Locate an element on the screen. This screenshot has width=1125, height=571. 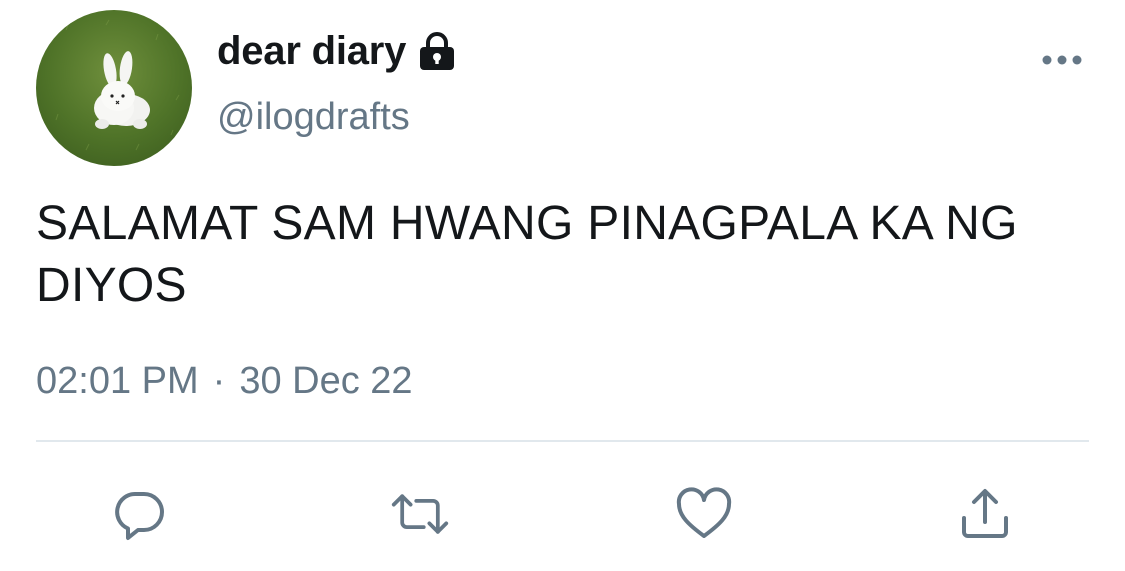
heart-icon is located at coordinates (704, 512).